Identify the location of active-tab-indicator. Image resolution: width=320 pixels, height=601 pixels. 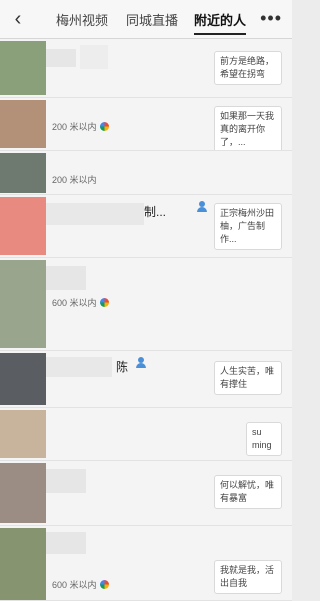
(220, 34).